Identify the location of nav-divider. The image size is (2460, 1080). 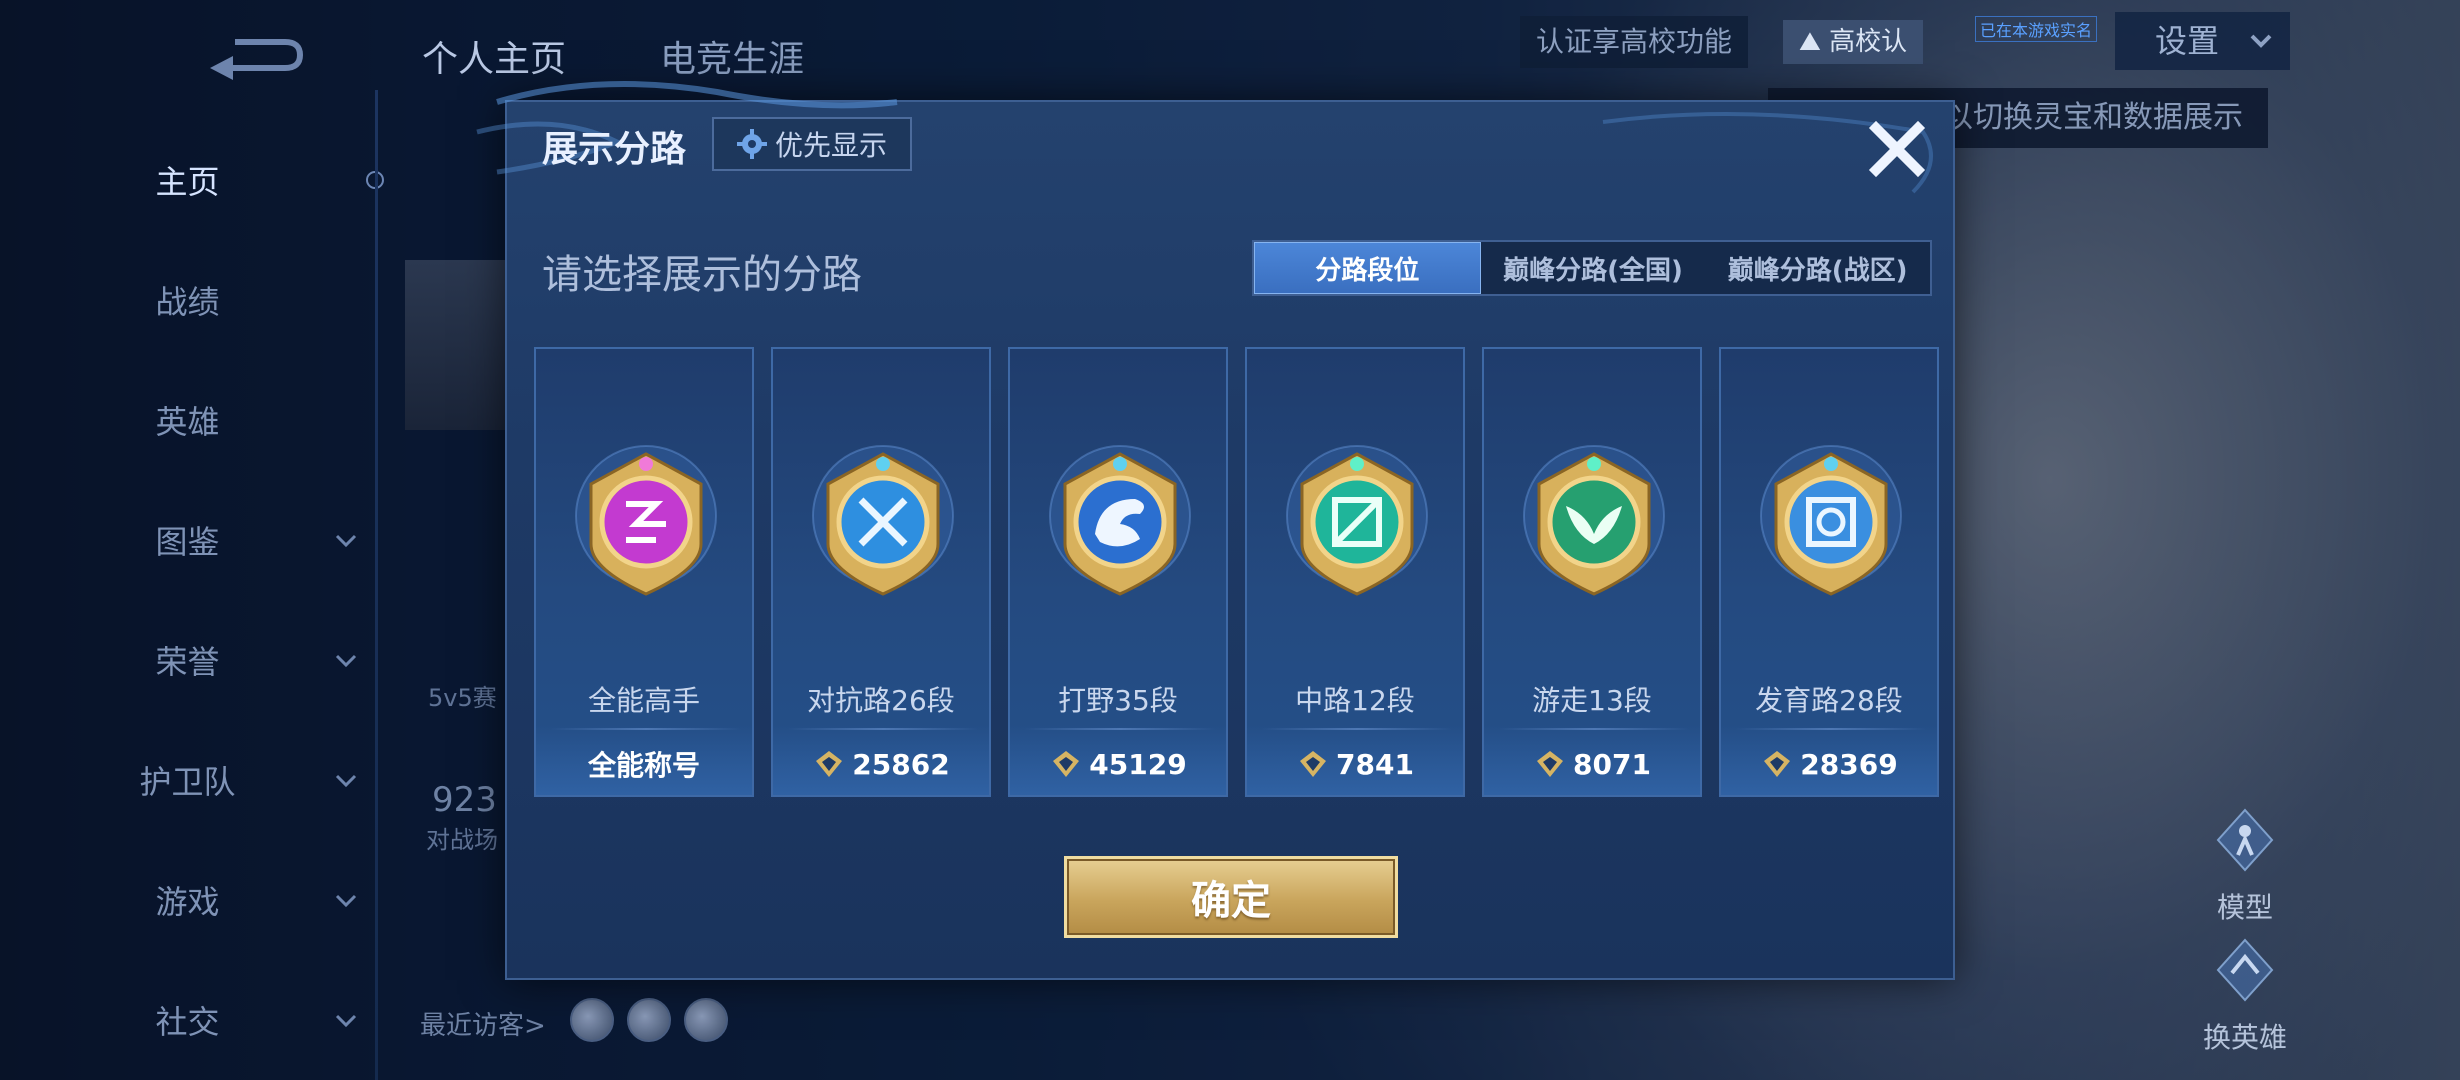
(376, 585).